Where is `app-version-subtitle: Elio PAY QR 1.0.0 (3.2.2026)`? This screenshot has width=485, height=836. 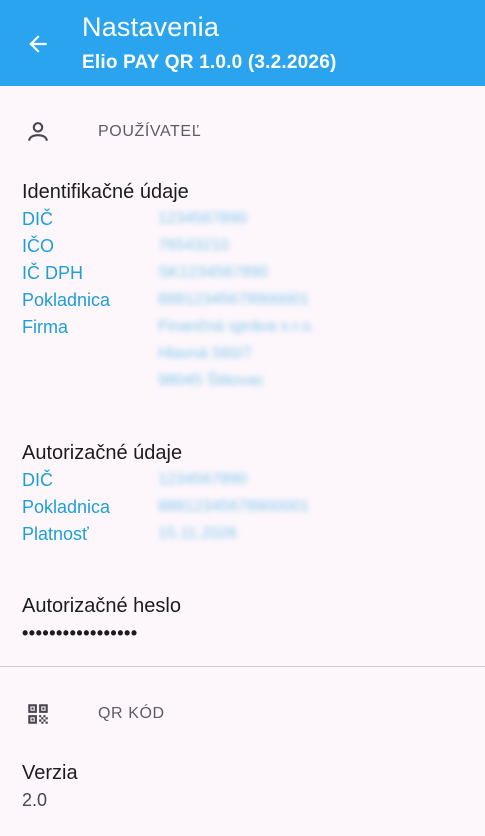 app-version-subtitle: Elio PAY QR 1.0.0 (3.2.2026) is located at coordinates (209, 62).